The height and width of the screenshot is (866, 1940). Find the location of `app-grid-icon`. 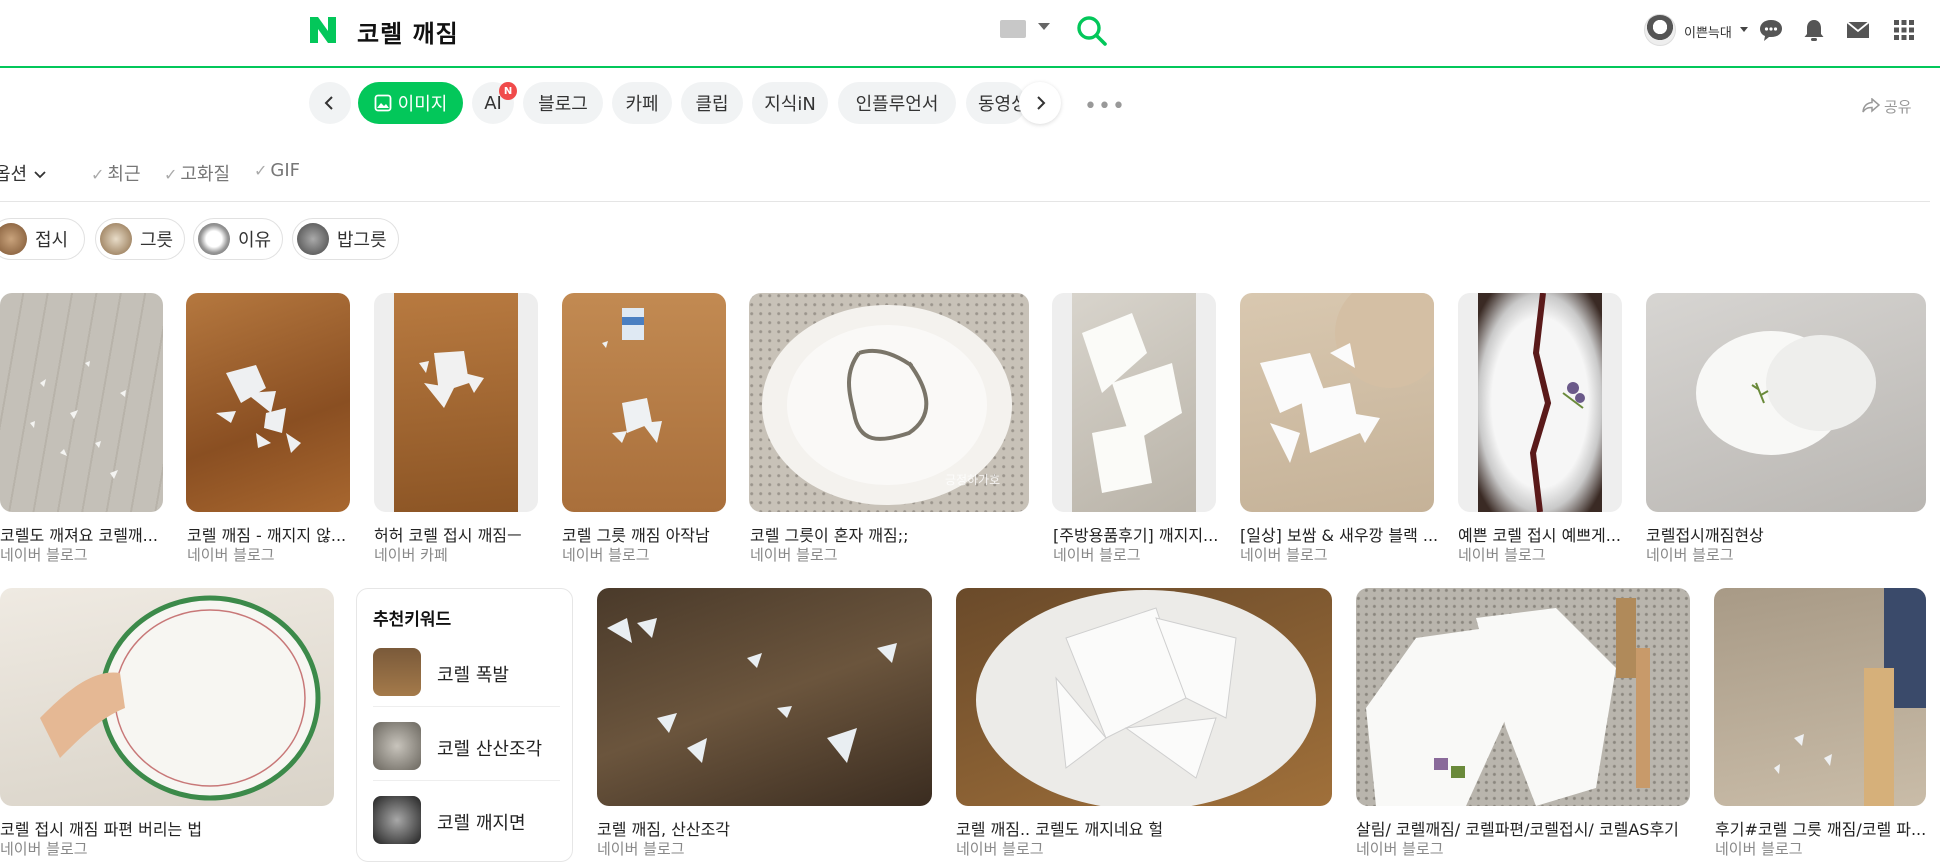

app-grid-icon is located at coordinates (1904, 30).